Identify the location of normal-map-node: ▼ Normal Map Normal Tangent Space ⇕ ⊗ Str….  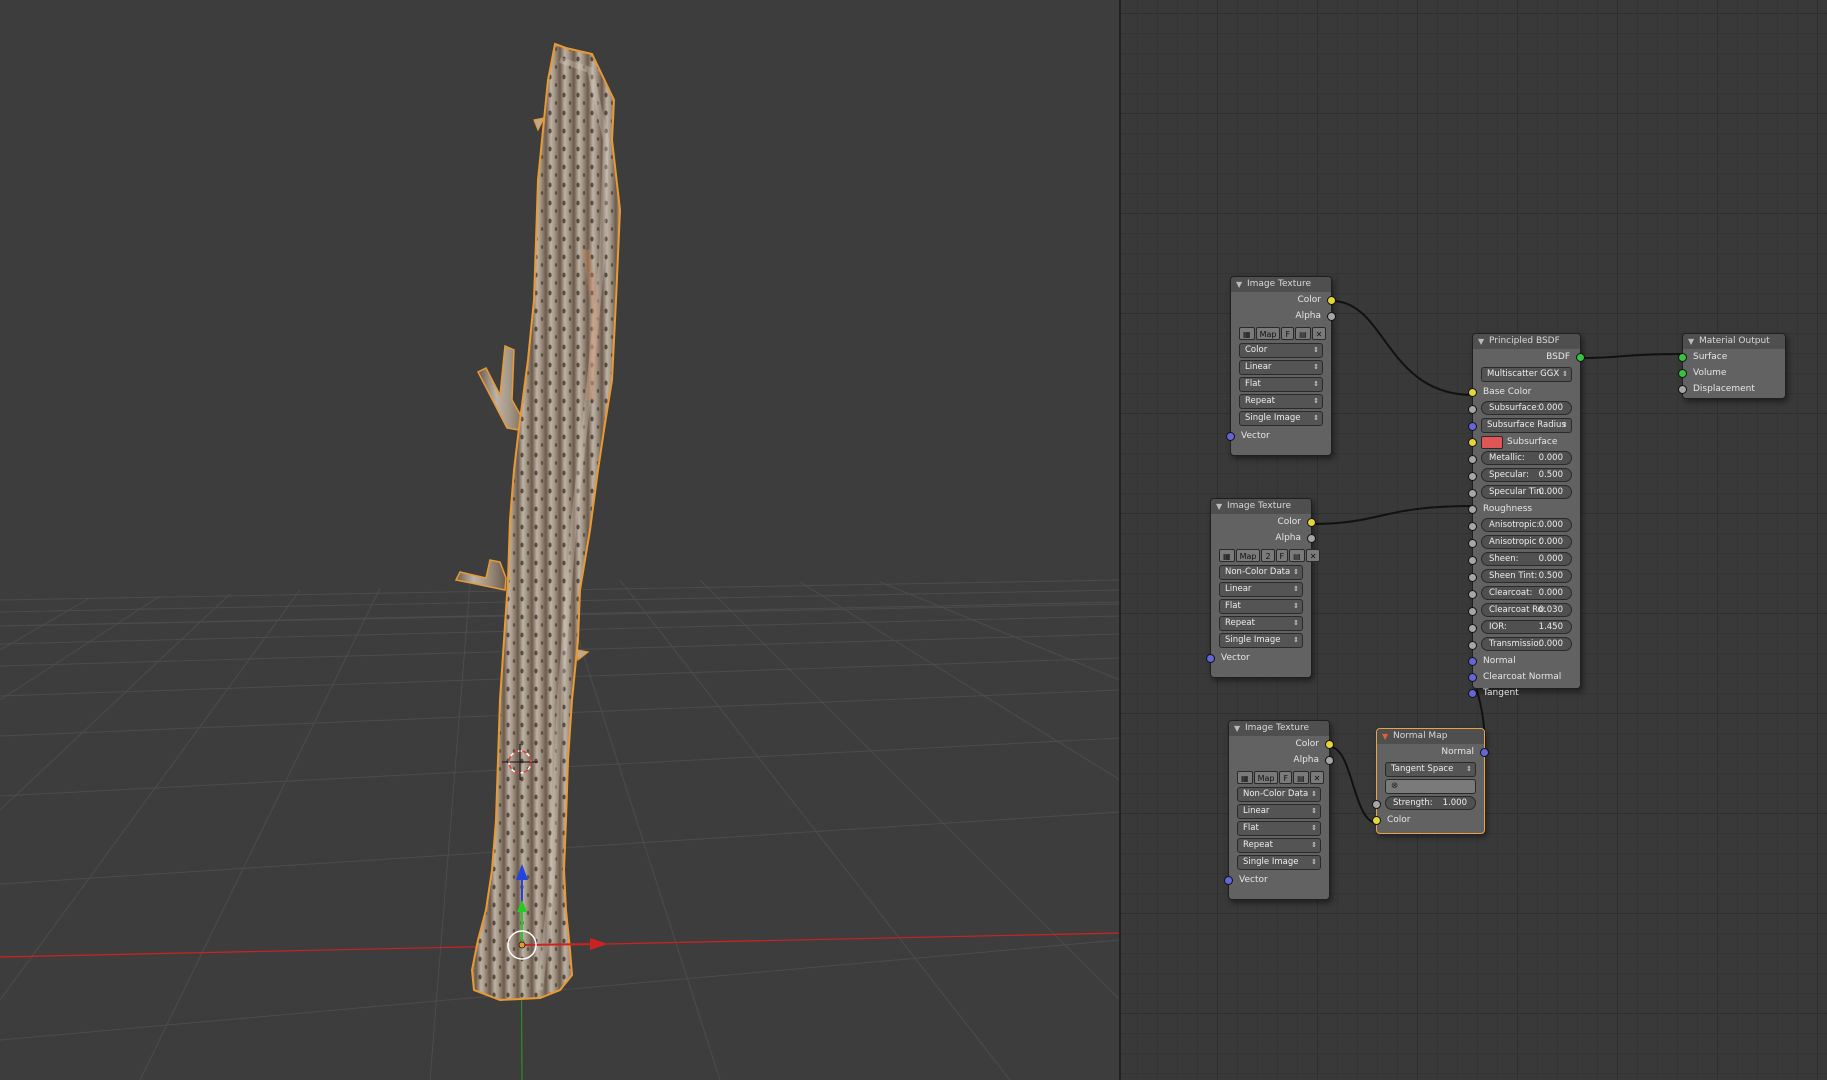
(1430, 781).